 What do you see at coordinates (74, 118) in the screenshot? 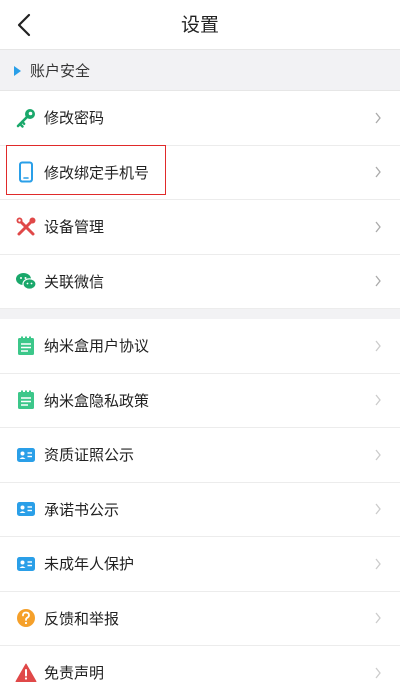
I see `settings-item-label: 修改密码` at bounding box center [74, 118].